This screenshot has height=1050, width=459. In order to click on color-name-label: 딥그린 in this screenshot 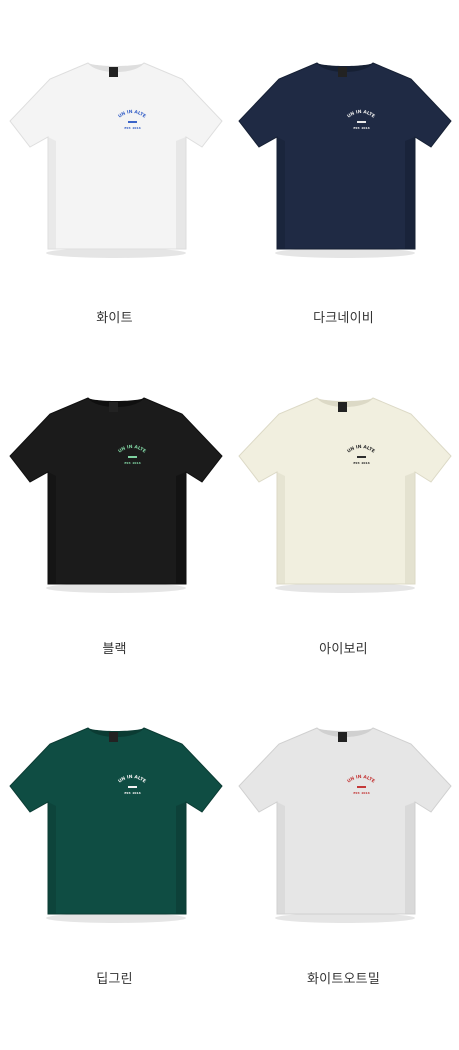, I will do `click(114, 979)`.